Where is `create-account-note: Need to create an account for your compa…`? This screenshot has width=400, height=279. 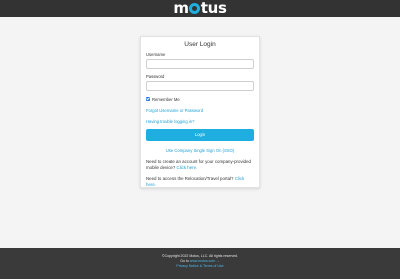 create-account-note: Need to create an account for your compa… is located at coordinates (200, 165).